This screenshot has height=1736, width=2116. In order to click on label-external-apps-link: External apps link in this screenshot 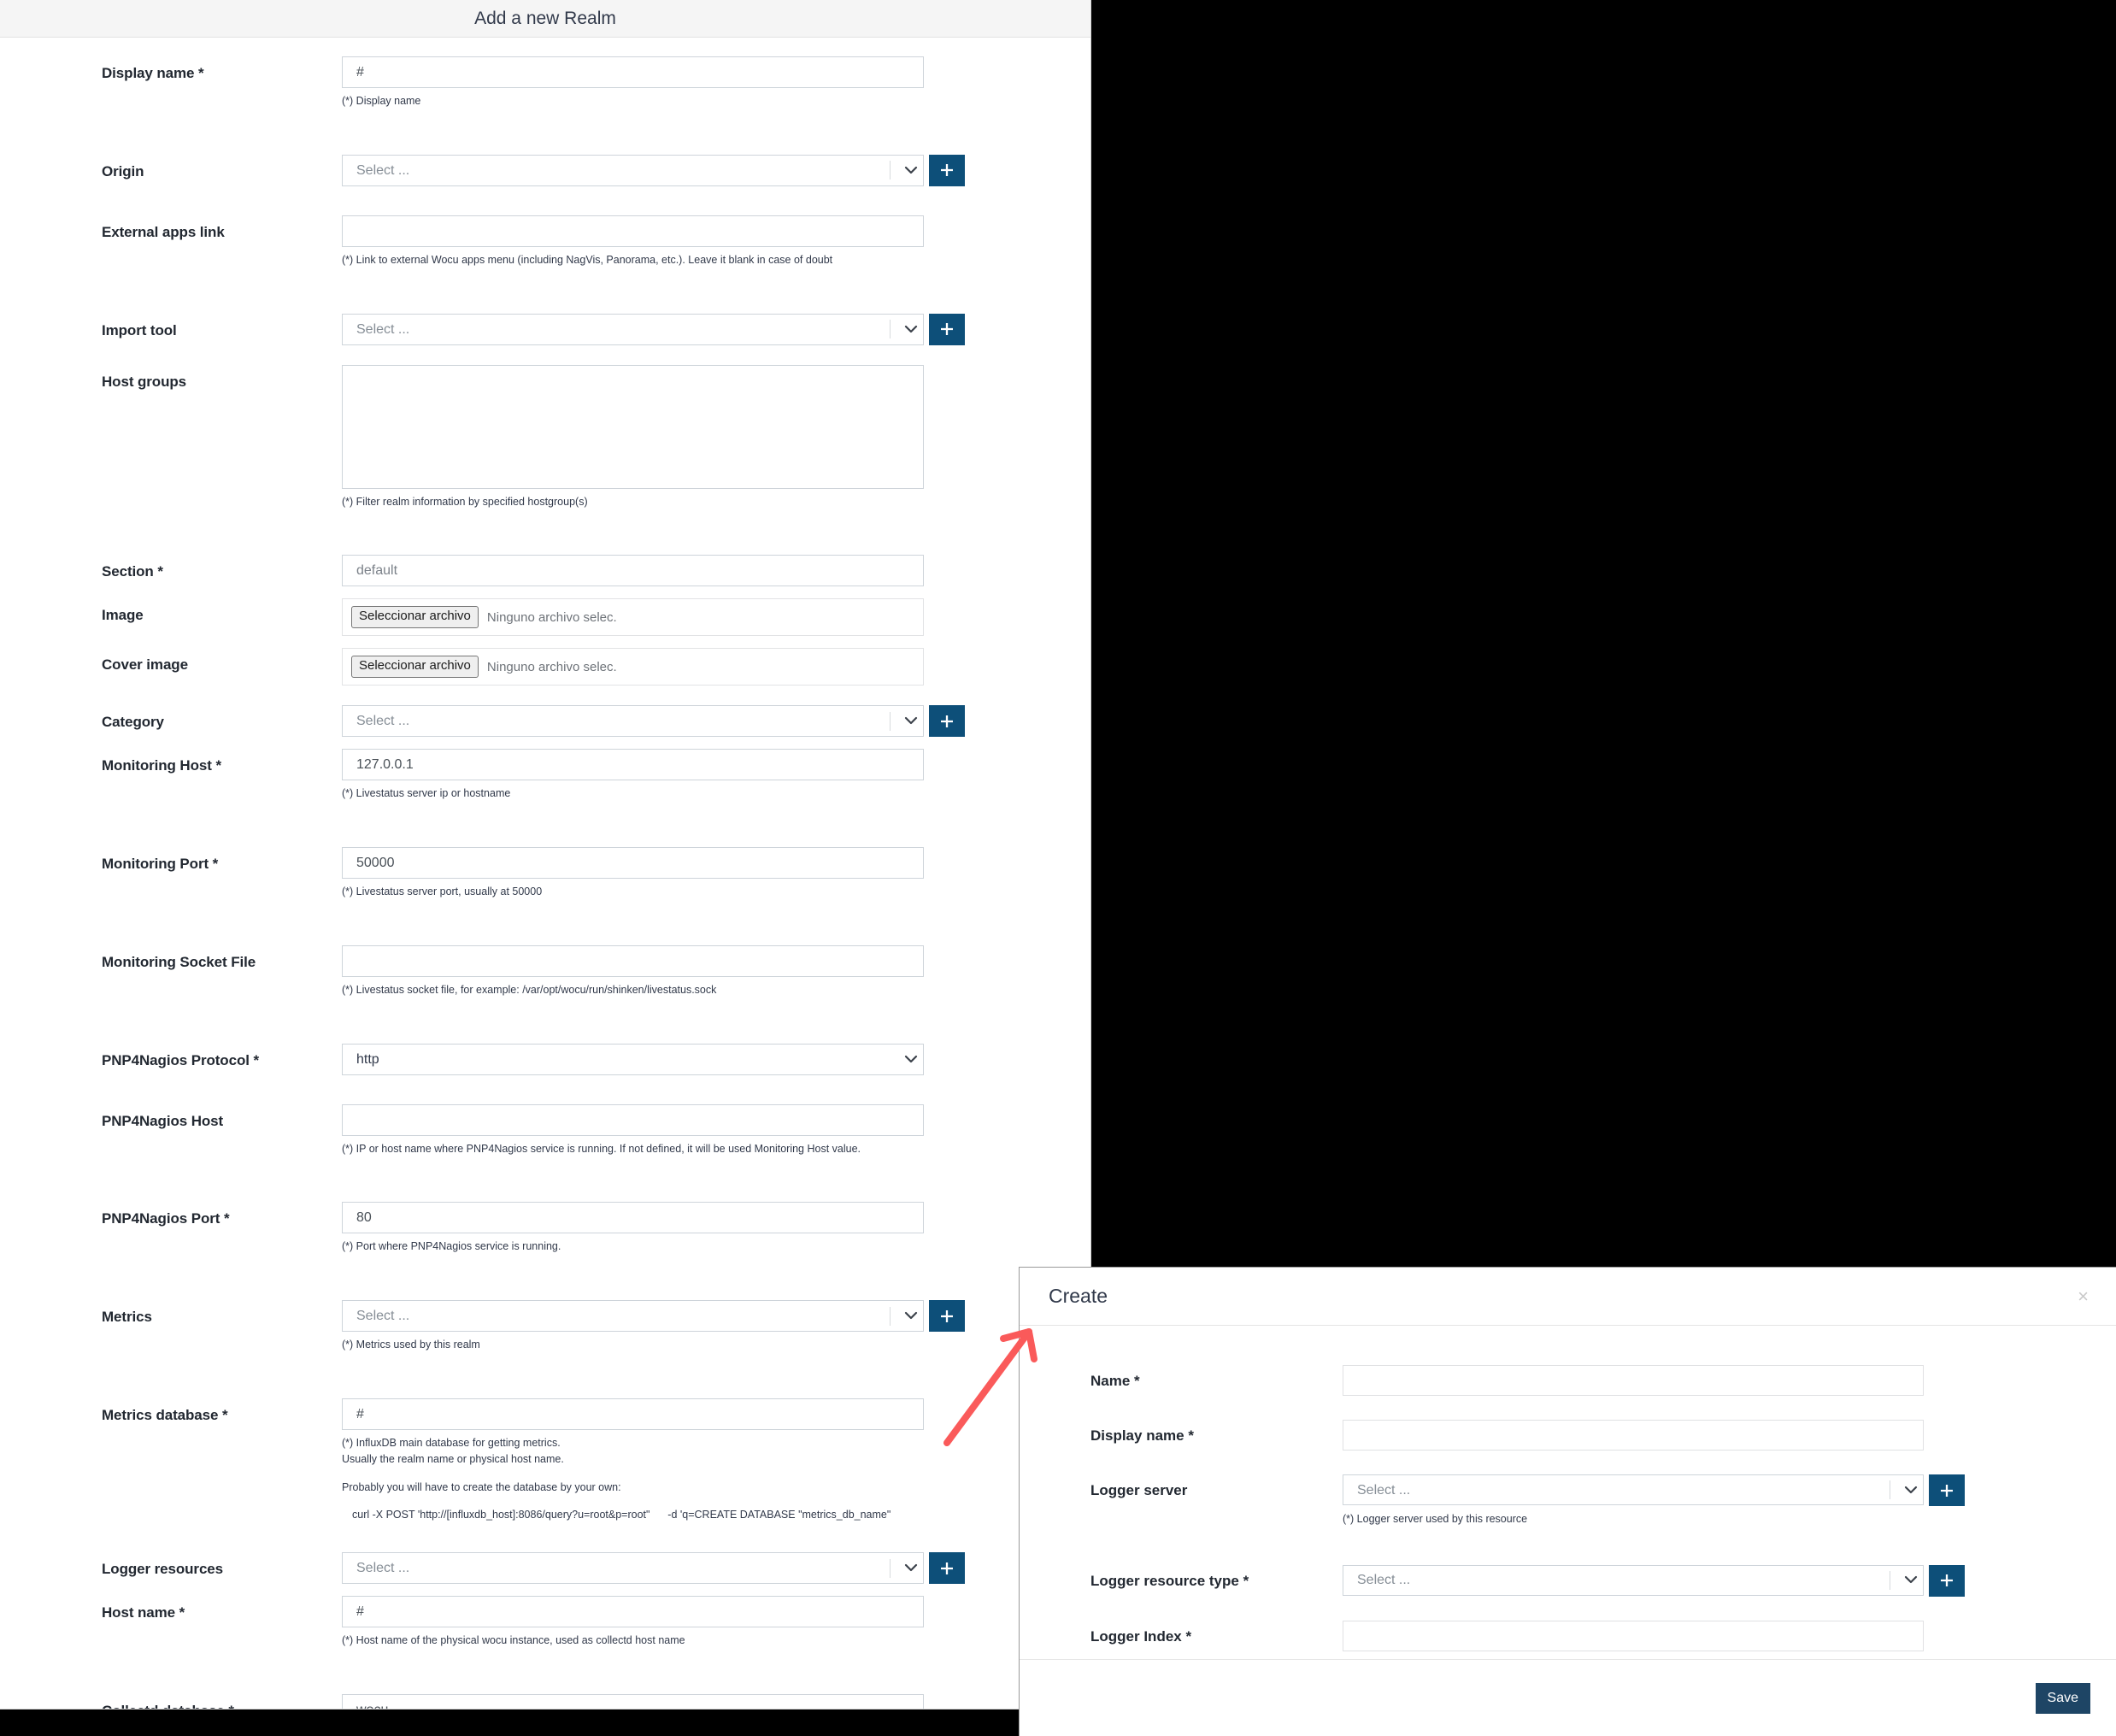, I will do `click(163, 231)`.